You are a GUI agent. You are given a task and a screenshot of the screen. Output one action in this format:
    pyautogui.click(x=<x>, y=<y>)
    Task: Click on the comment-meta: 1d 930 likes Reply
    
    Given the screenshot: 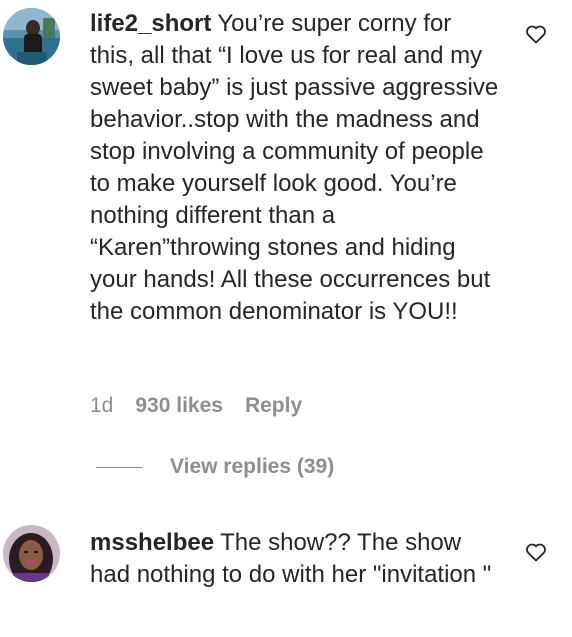 What is the action you would take?
    pyautogui.click(x=196, y=406)
    